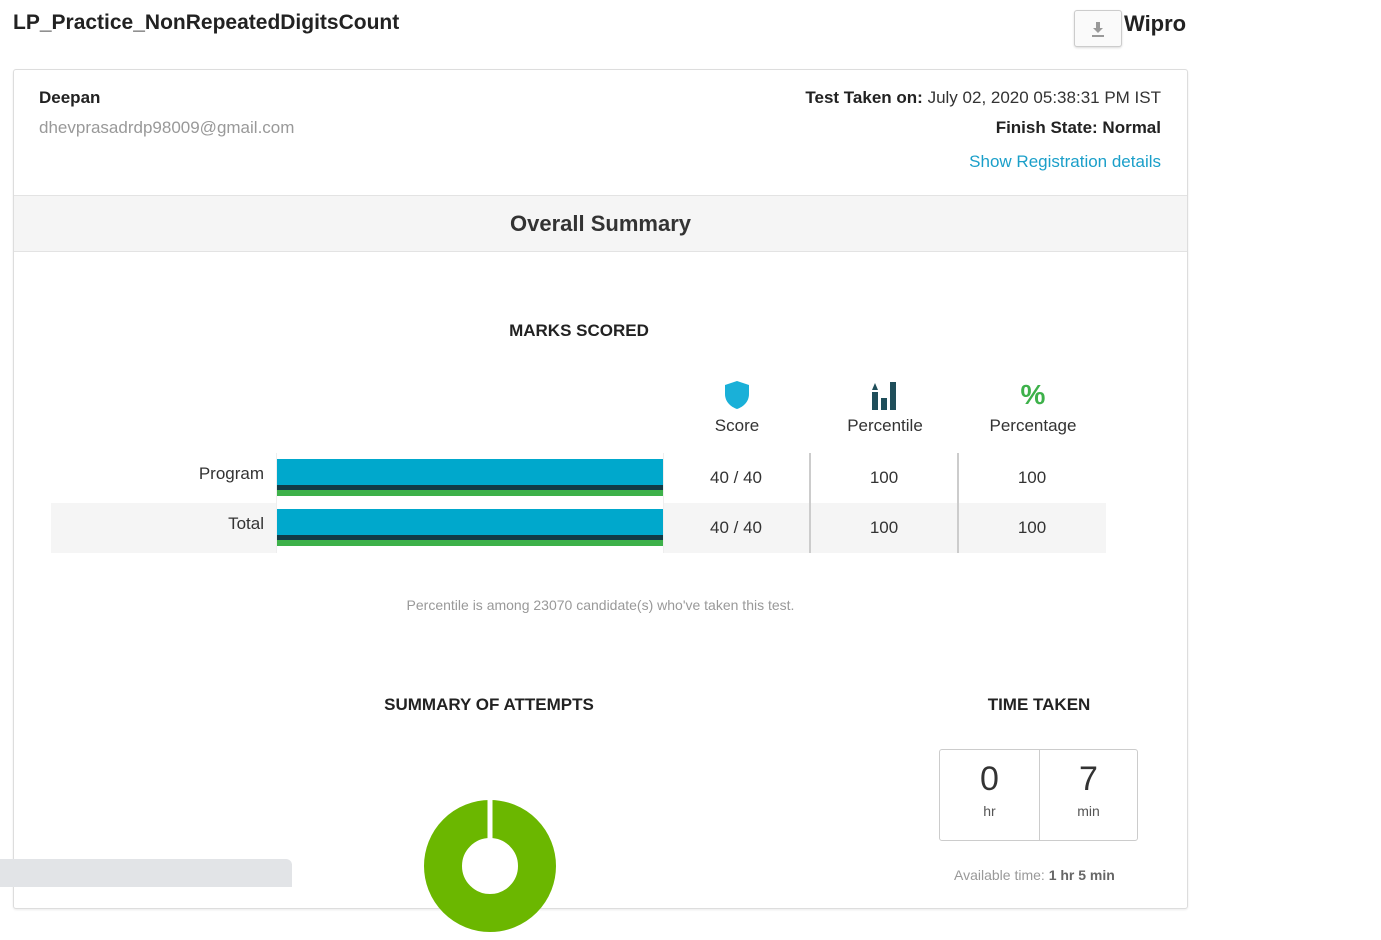 The image size is (1381, 940). Describe the element at coordinates (231, 473) in the screenshot. I see `row-label: Program` at that location.